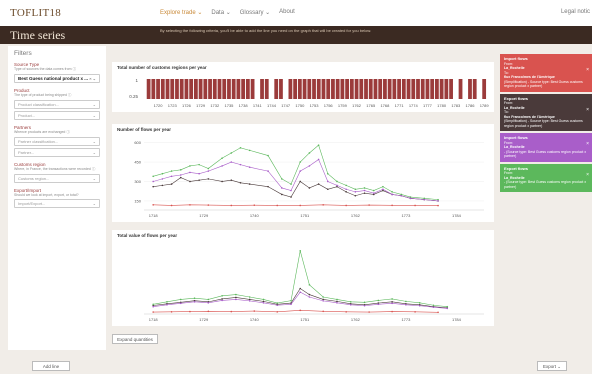  What do you see at coordinates (154, 319) in the screenshot?
I see `x-tick-label: 1718` at bounding box center [154, 319].